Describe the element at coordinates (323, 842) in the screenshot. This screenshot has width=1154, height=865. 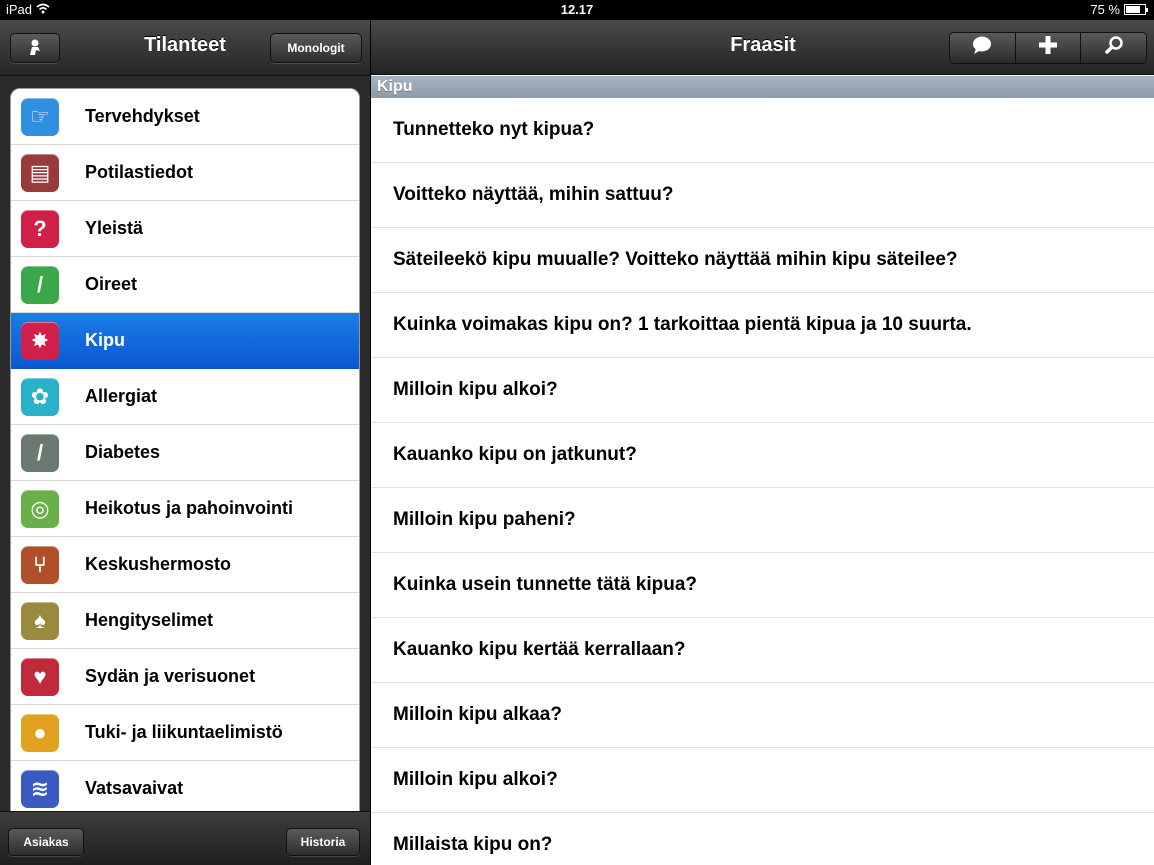
I see `historia-button: Historia` at that location.